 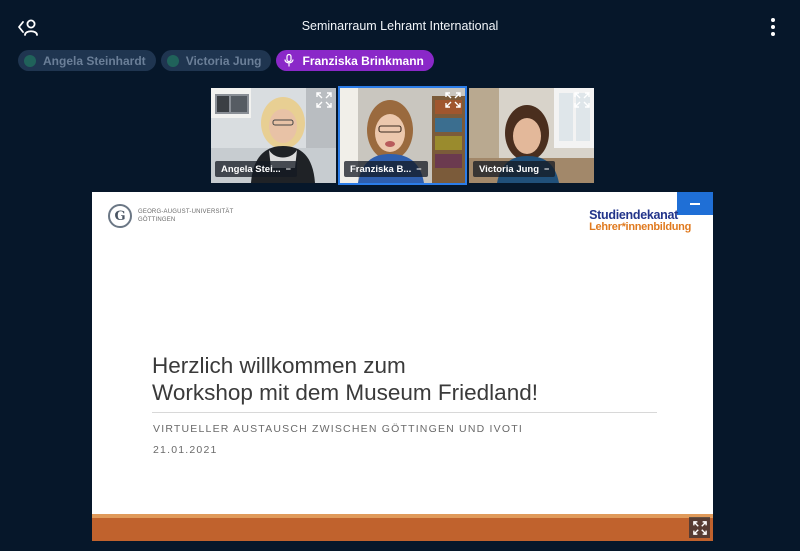 What do you see at coordinates (640, 227) in the screenshot?
I see `dekanat-line2: Lehrer*innenbildung` at bounding box center [640, 227].